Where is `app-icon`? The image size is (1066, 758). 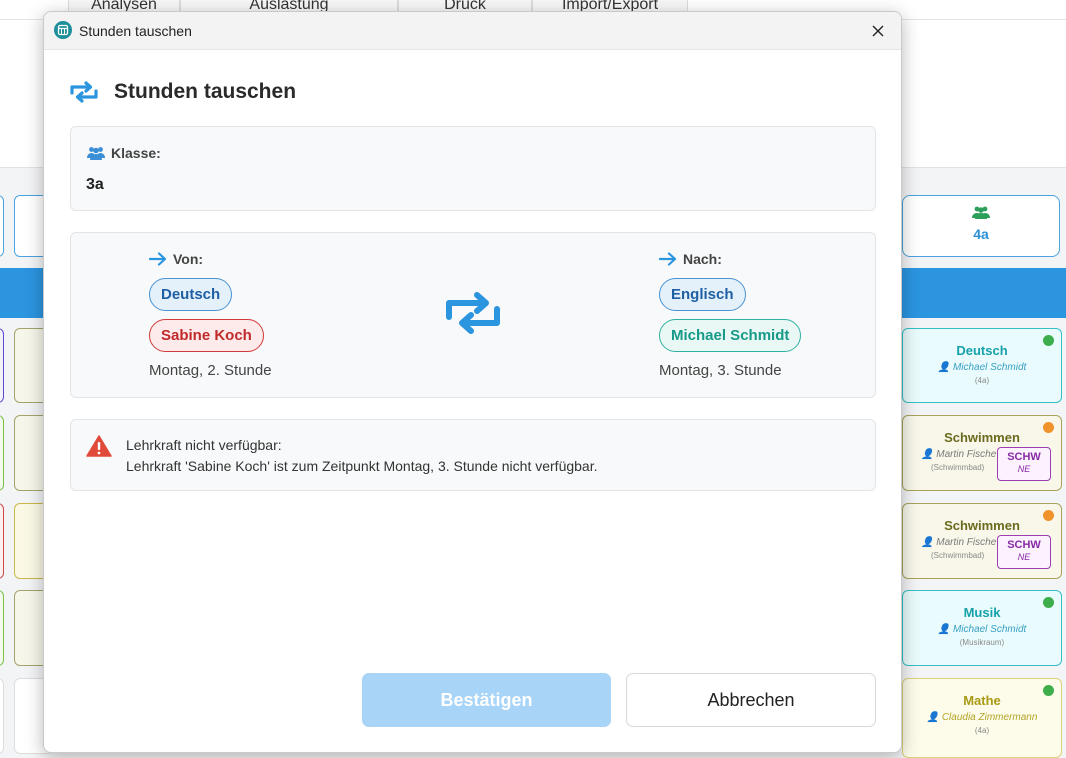
app-icon is located at coordinates (63, 30).